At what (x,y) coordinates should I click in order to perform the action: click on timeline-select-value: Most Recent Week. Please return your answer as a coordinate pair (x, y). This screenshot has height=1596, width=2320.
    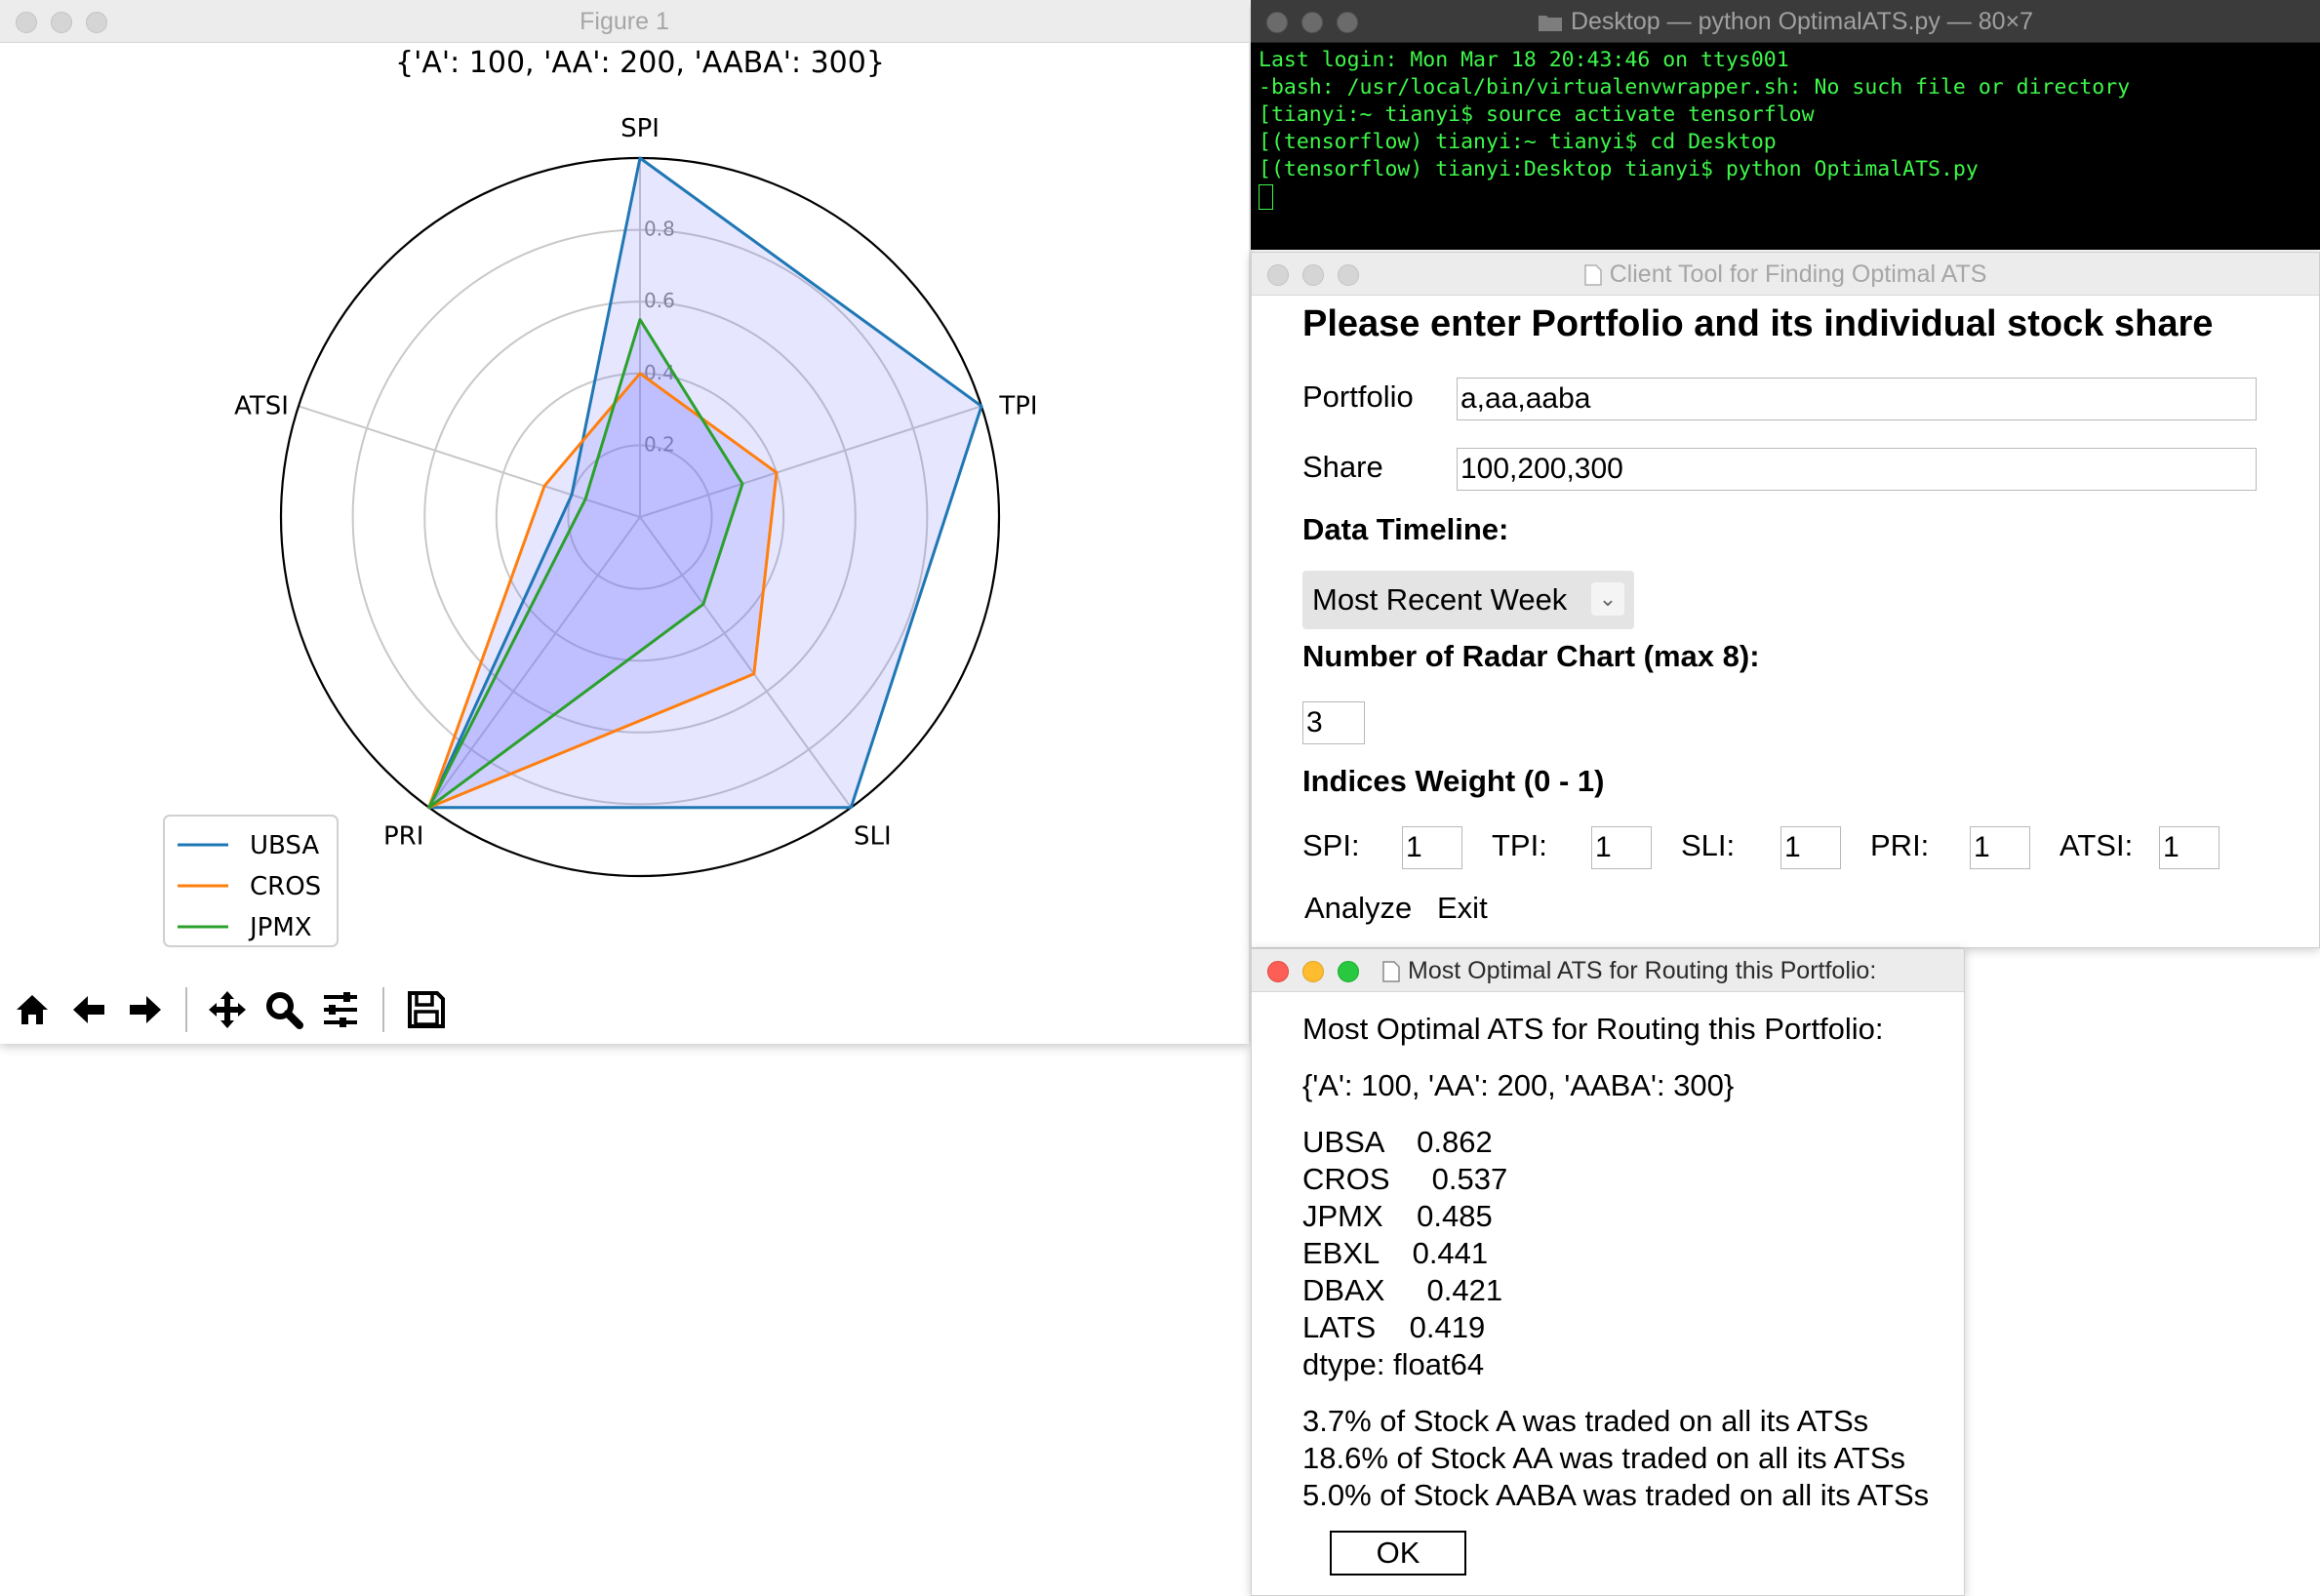
    Looking at the image, I should click on (1440, 600).